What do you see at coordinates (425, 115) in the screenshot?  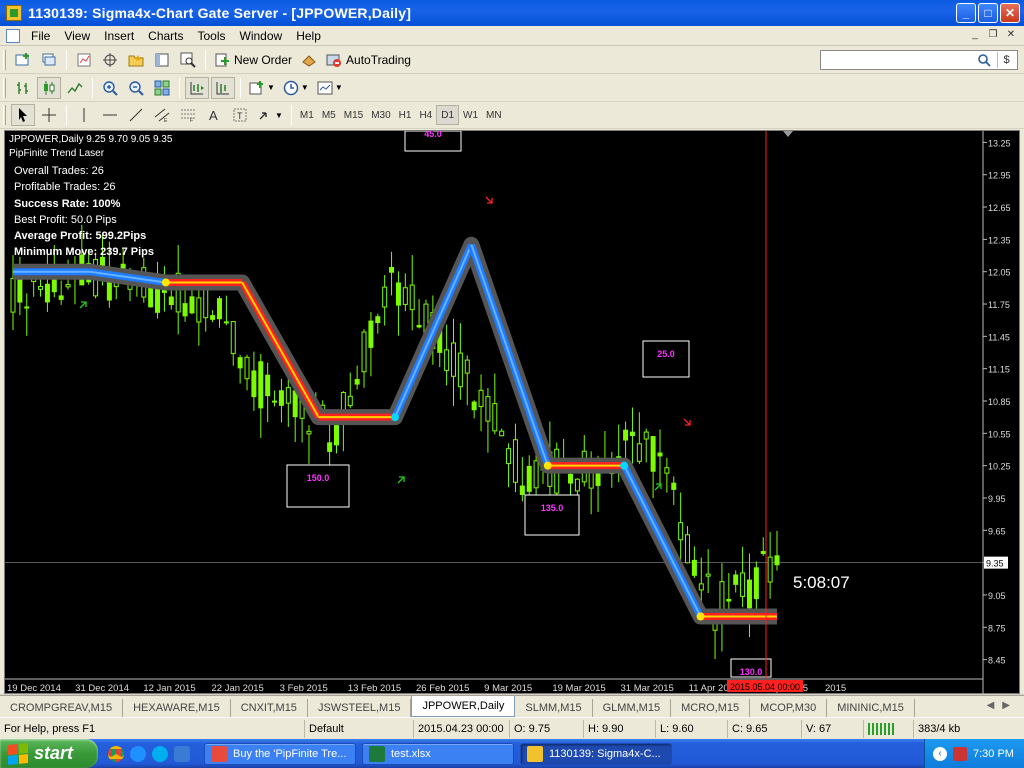 I see `timeframe-h4: H4` at bounding box center [425, 115].